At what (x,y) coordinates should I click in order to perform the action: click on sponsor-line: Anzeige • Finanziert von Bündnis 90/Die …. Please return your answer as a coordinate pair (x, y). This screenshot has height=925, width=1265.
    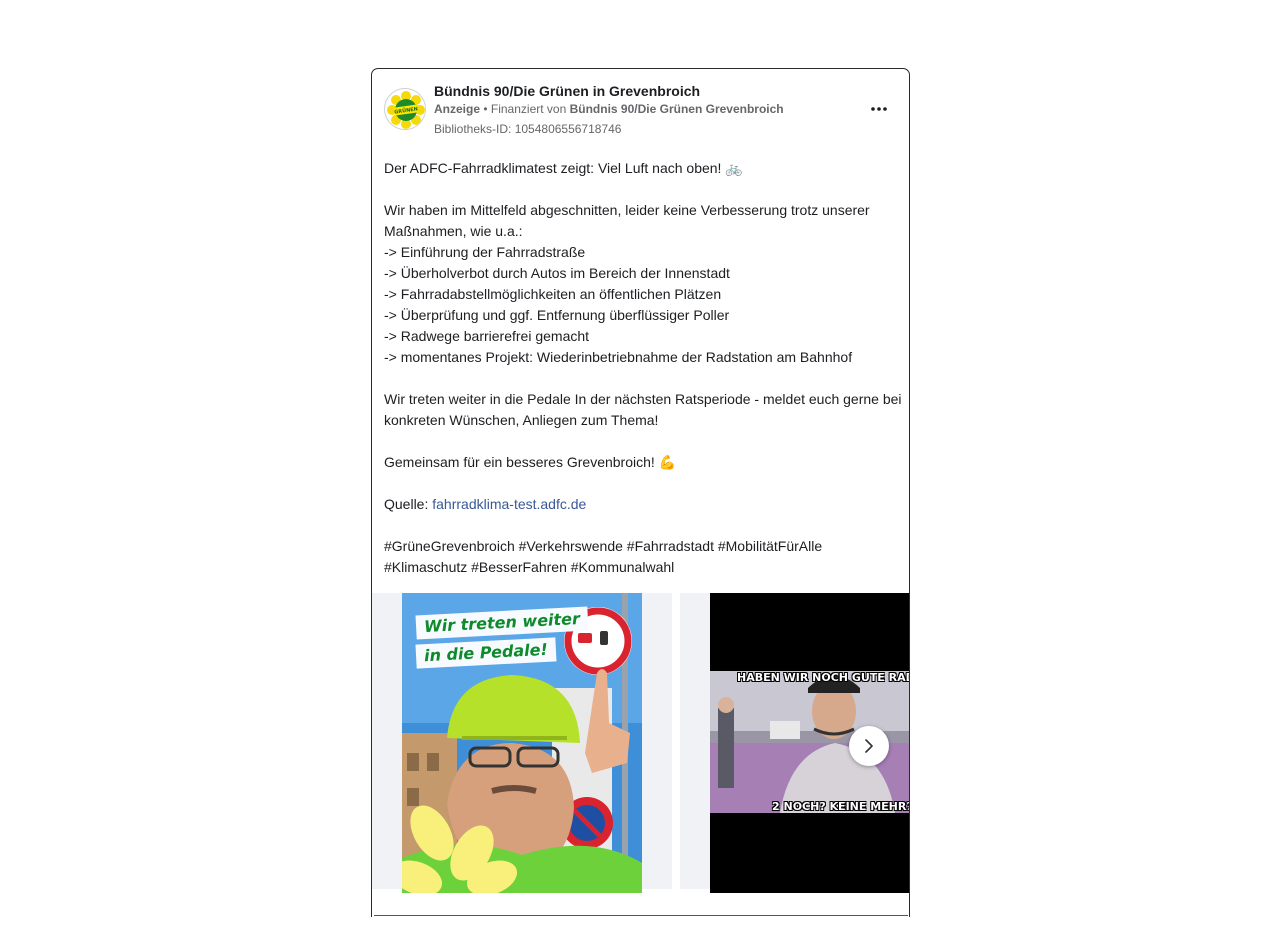
    Looking at the image, I should click on (609, 109).